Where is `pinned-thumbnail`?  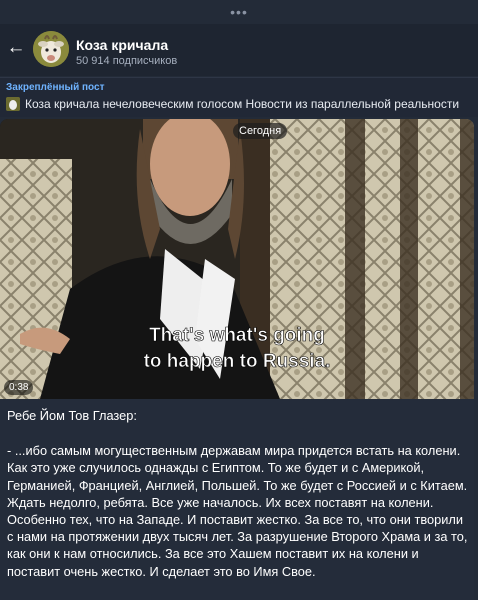 pinned-thumbnail is located at coordinates (13, 104).